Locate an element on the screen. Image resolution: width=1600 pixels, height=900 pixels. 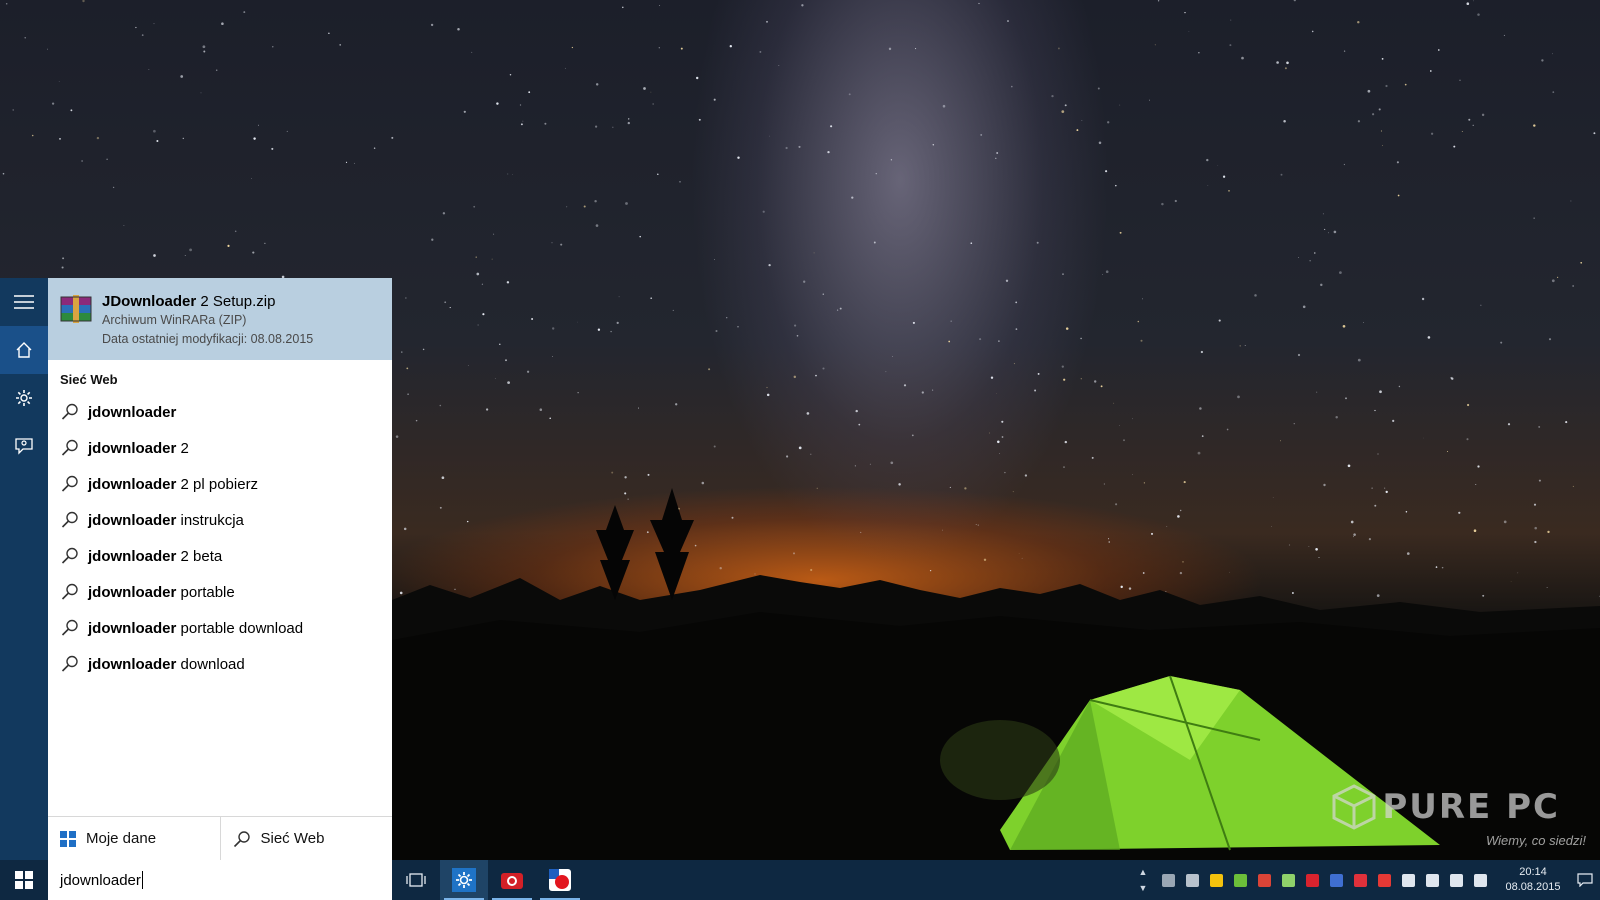
red-app-icon is located at coordinates (1312, 880).